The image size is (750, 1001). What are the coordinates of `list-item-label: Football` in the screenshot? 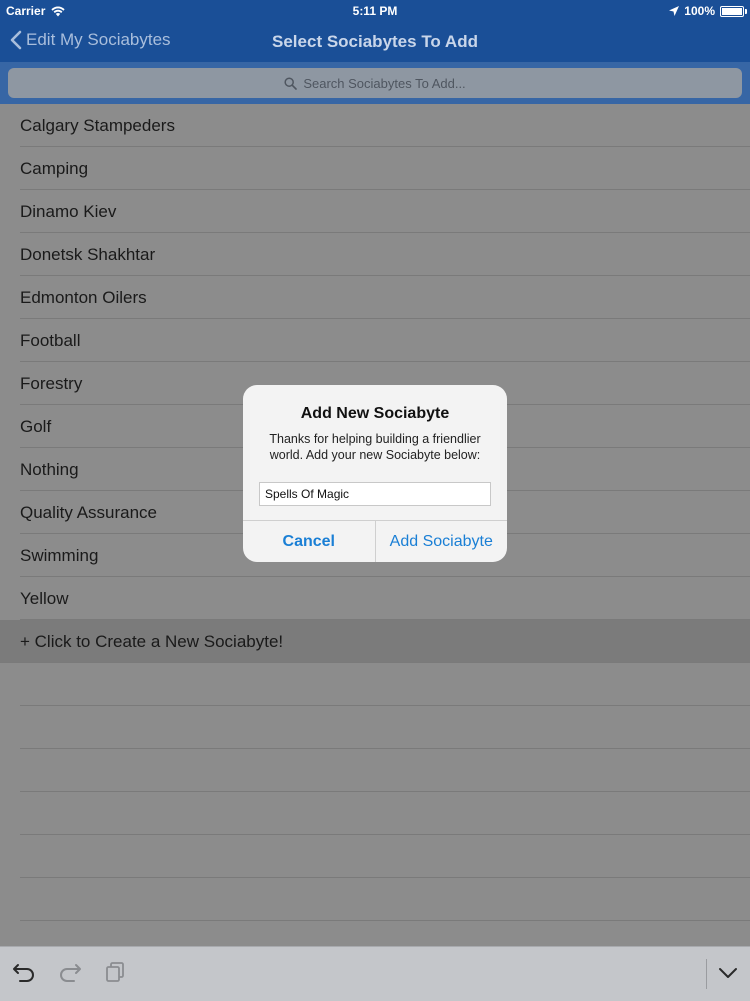 It's located at (50, 340).